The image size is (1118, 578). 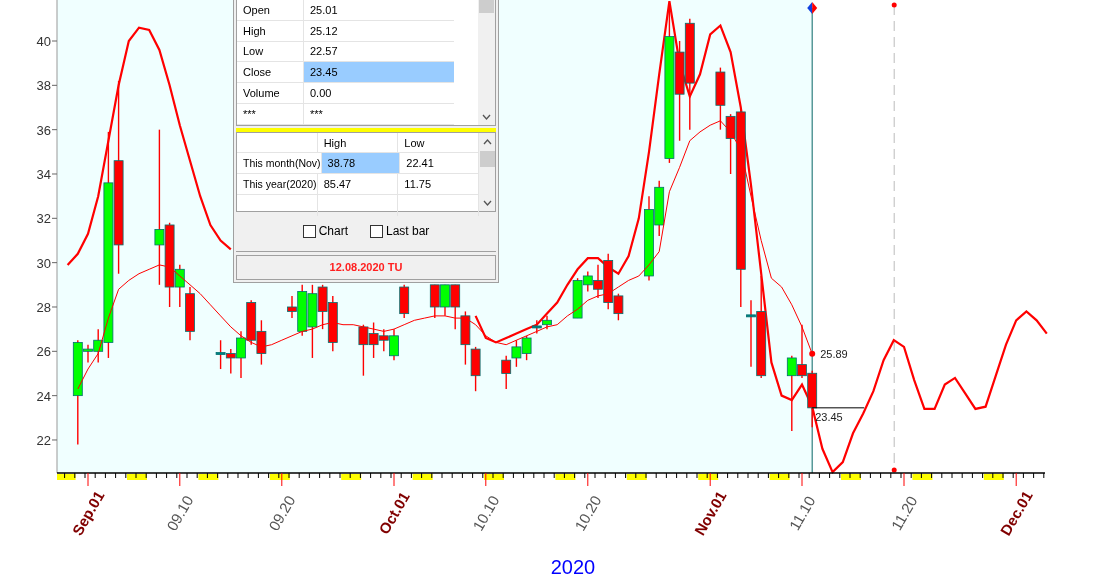 I want to click on y-tick-label: 38, so click(x=43, y=86).